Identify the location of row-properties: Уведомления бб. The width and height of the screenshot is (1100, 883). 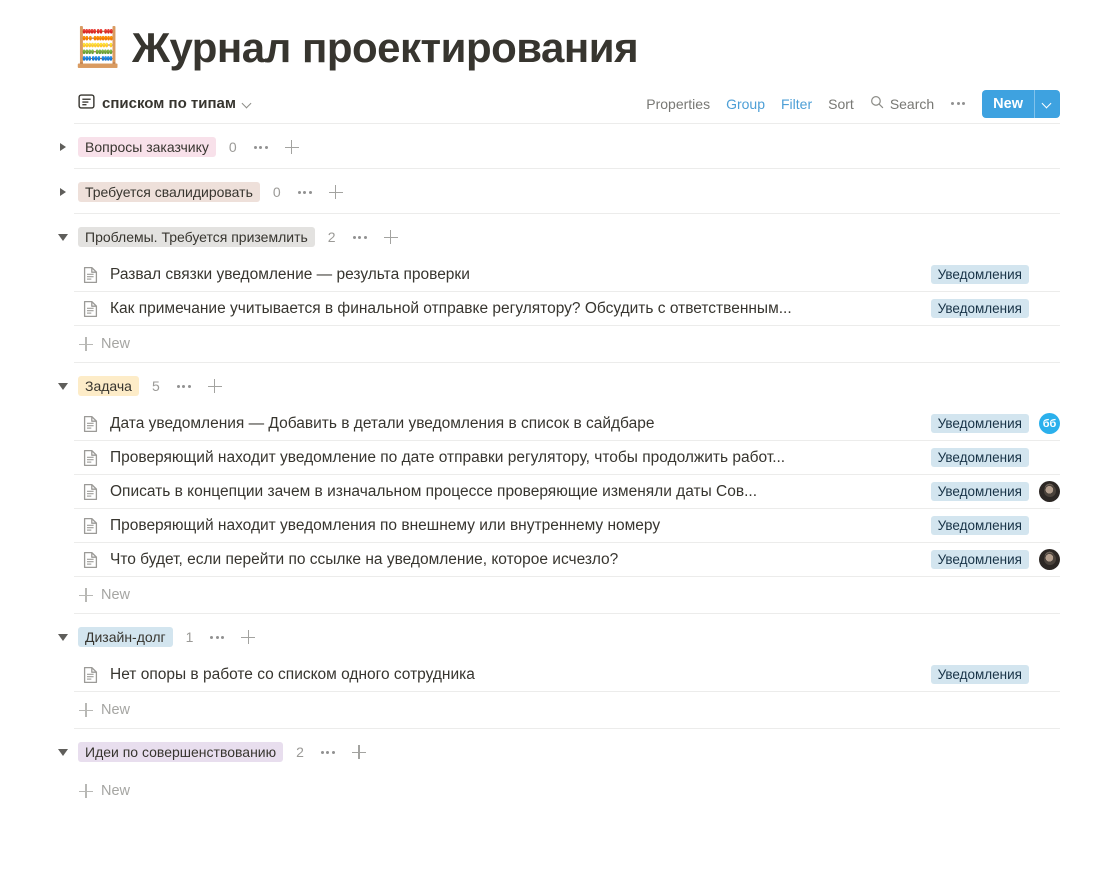
(995, 423).